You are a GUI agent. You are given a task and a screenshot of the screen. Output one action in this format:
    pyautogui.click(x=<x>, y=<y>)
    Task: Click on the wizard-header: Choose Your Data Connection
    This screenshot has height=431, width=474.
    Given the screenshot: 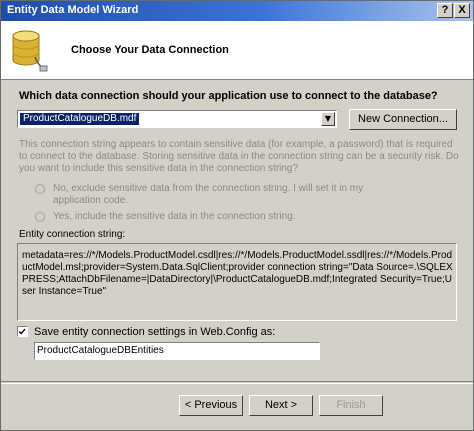 What is the action you would take?
    pyautogui.click(x=237, y=50)
    